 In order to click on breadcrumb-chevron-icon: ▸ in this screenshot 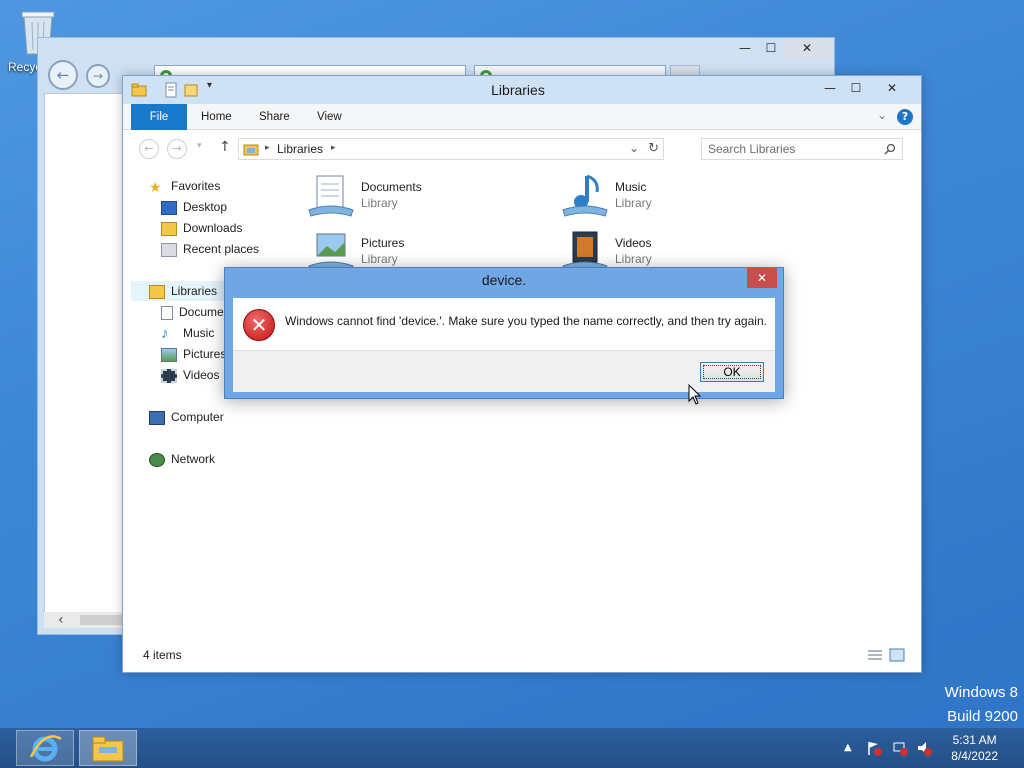, I will do `click(333, 148)`.